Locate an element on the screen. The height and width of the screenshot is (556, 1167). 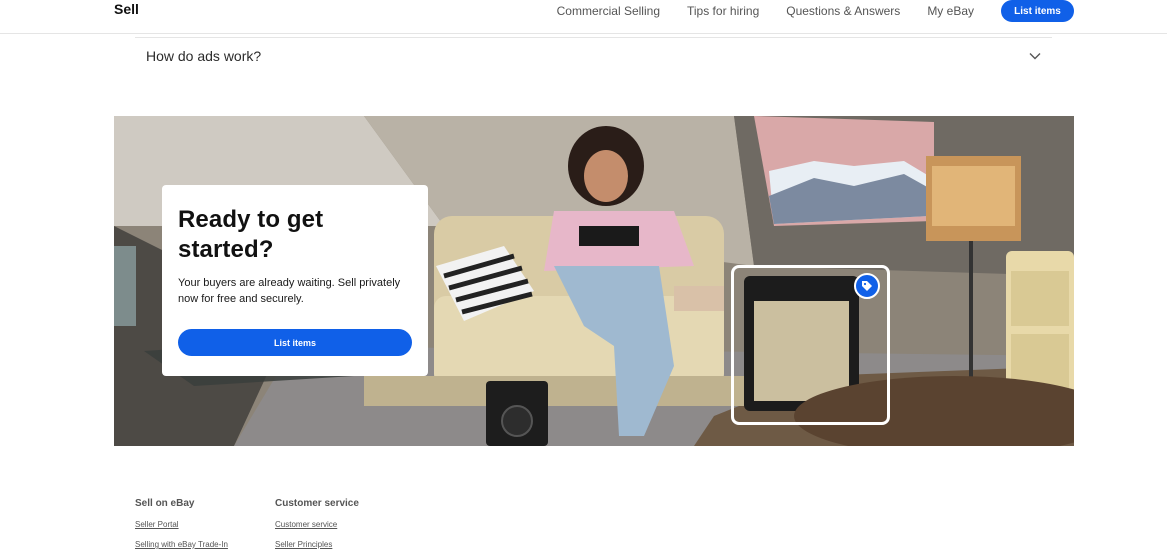
tag-icon is located at coordinates (867, 286).